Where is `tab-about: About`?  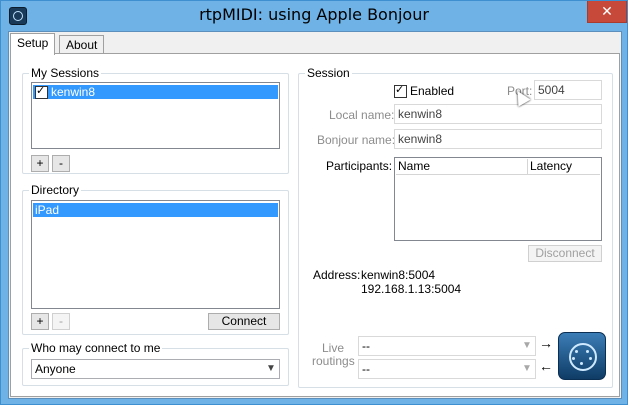 tab-about: About is located at coordinates (82, 44).